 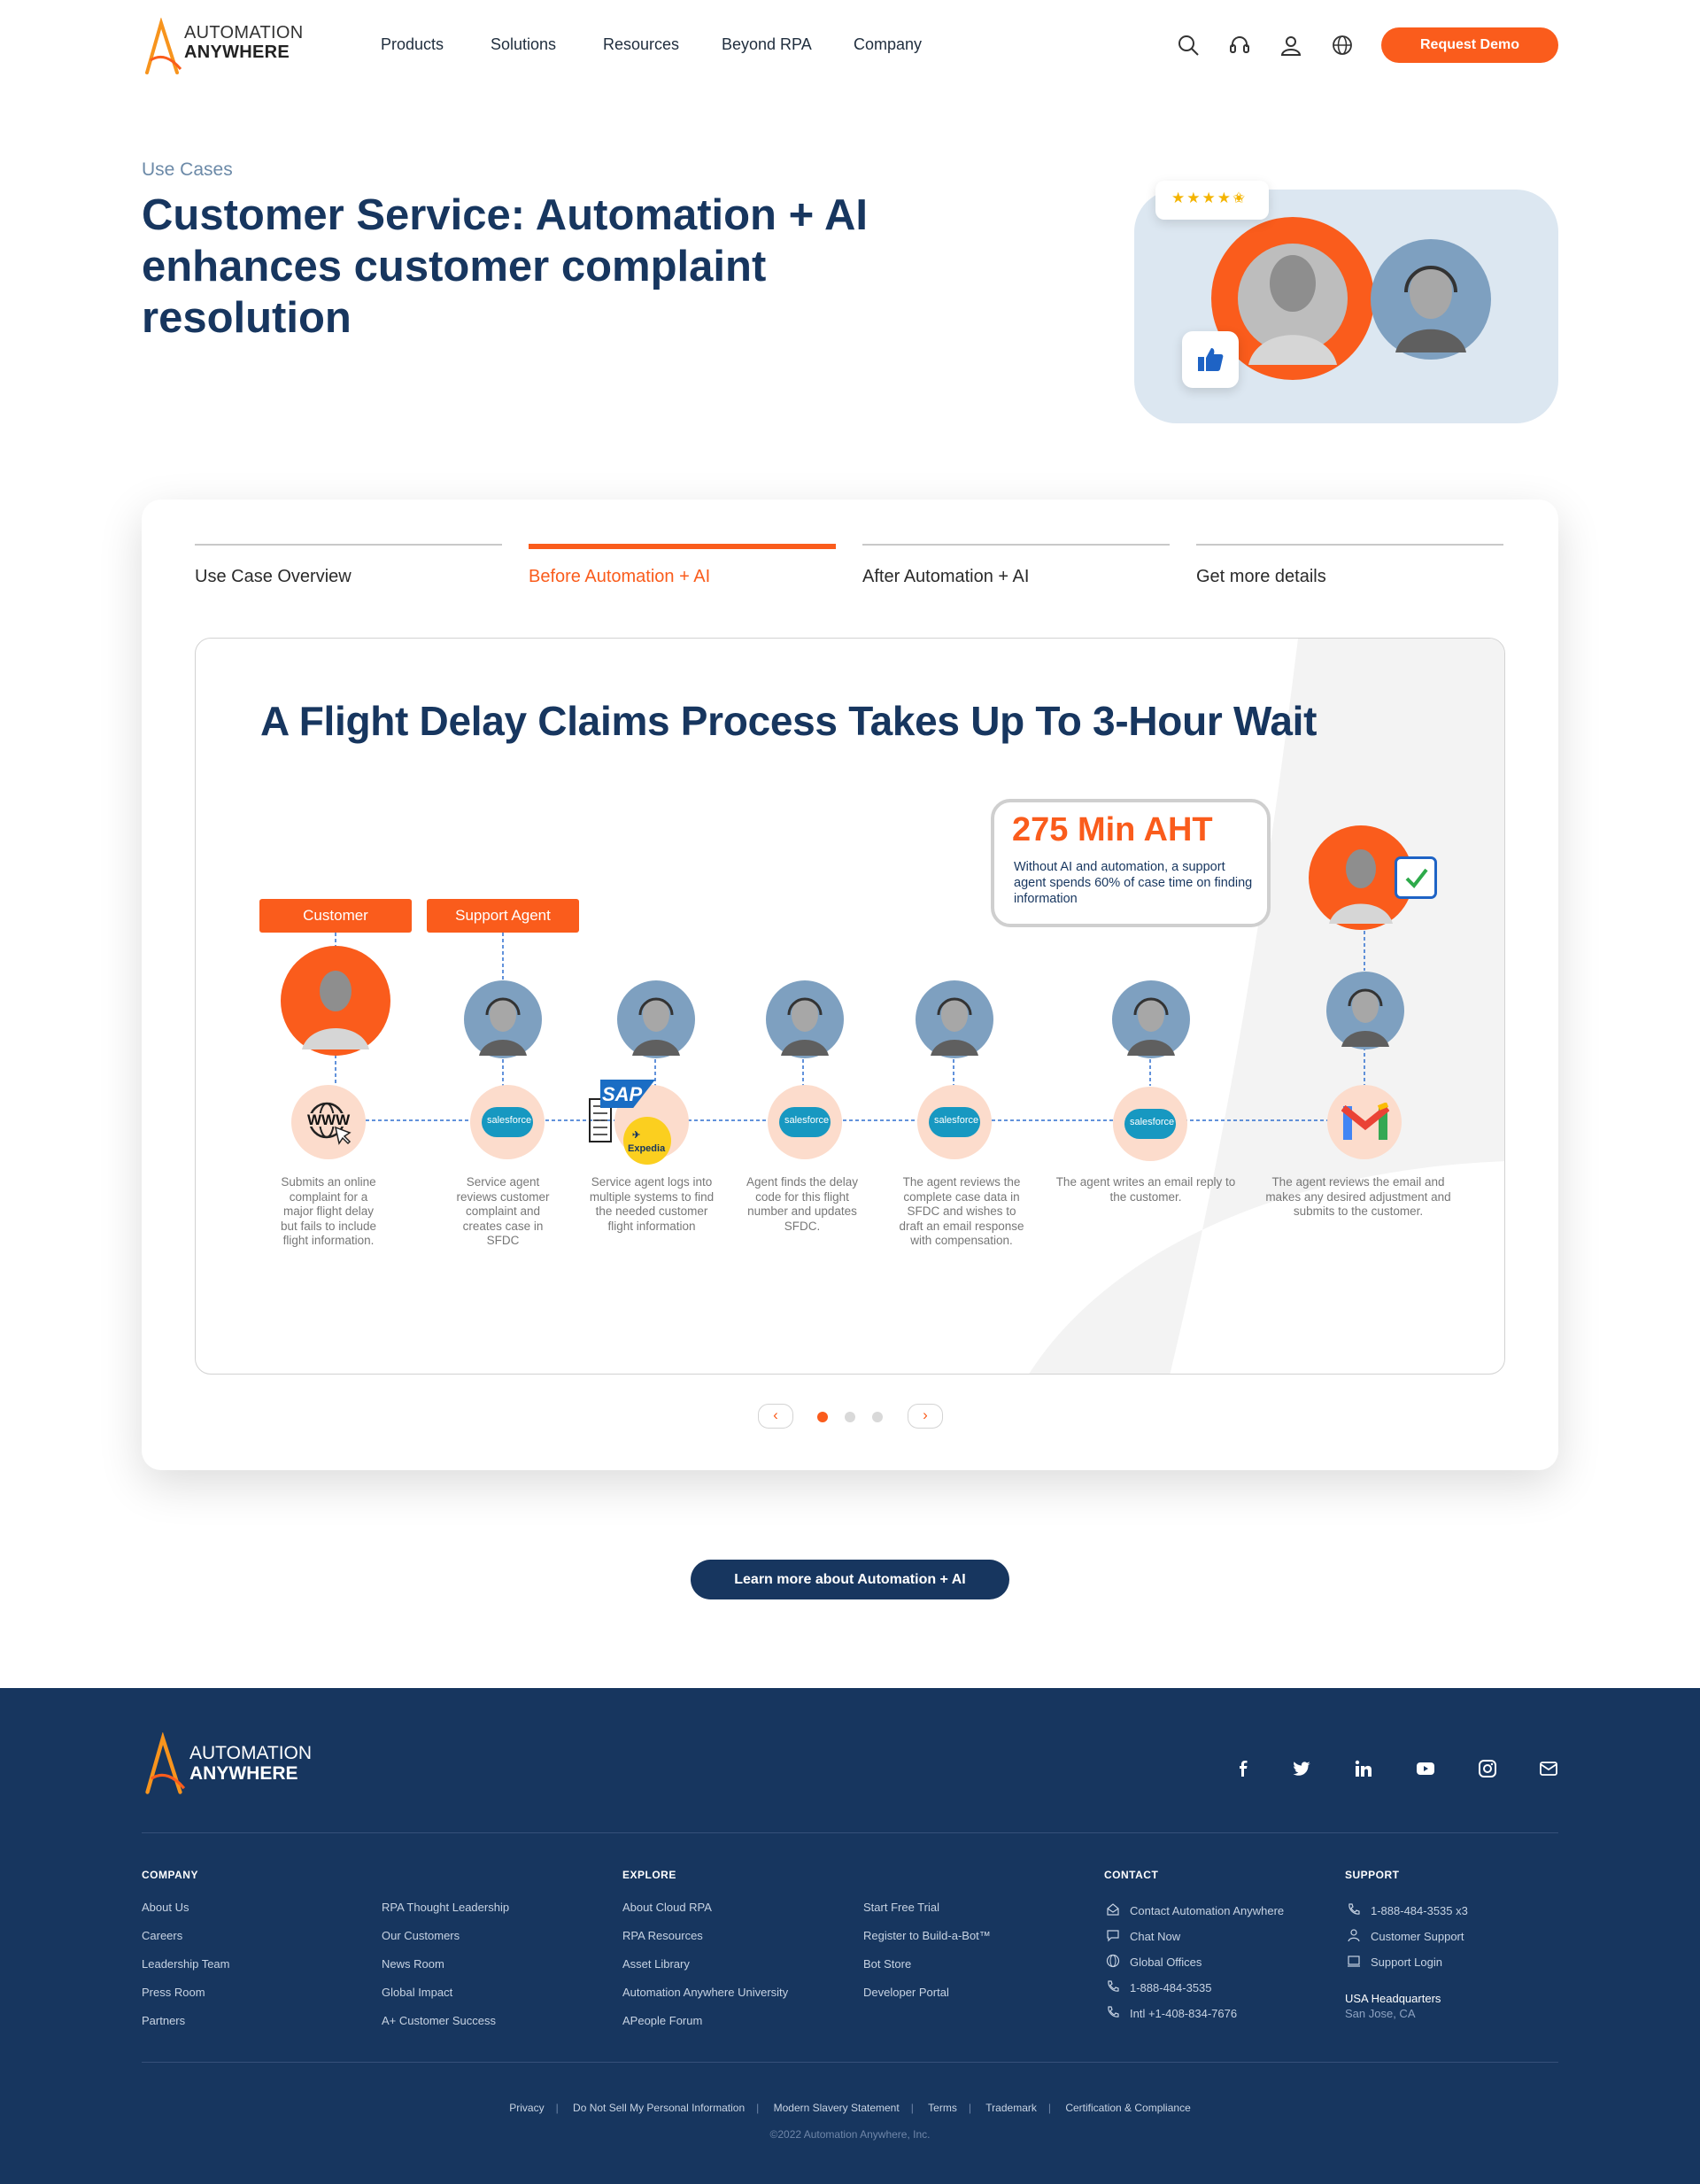 I want to click on footer-link: Automation Anywhere University, so click(x=705, y=1993).